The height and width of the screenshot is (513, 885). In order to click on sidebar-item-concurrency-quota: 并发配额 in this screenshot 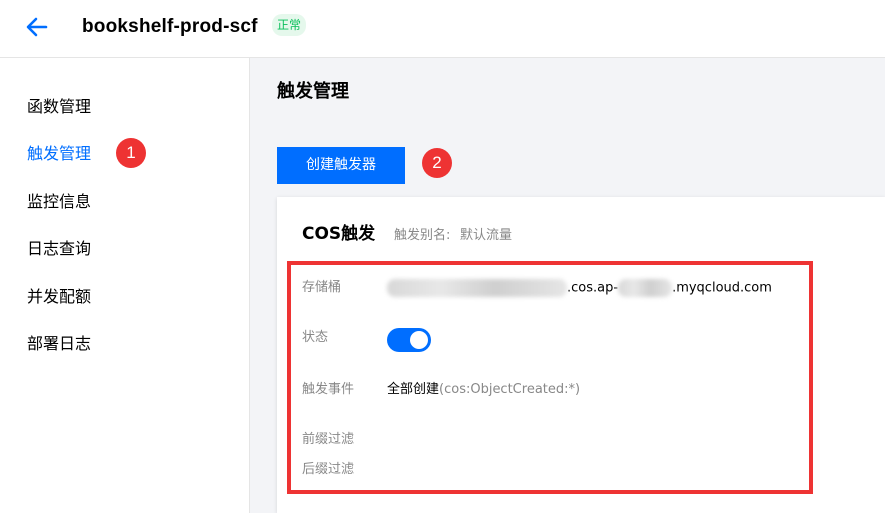, I will do `click(59, 297)`.